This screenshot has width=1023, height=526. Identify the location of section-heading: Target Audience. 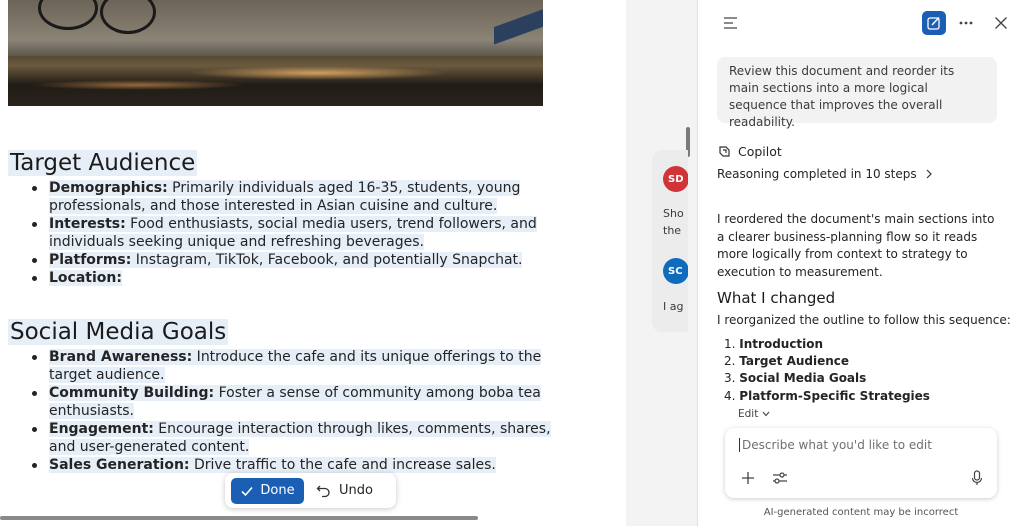
(103, 163).